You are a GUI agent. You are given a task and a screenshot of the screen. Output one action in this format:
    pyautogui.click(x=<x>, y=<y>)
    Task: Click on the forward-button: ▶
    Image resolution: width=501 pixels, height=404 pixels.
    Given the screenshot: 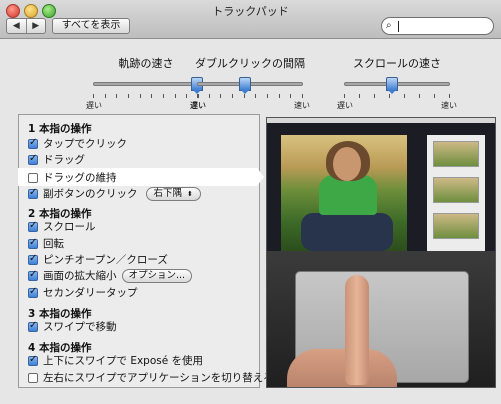 What is the action you would take?
    pyautogui.click(x=36, y=26)
    